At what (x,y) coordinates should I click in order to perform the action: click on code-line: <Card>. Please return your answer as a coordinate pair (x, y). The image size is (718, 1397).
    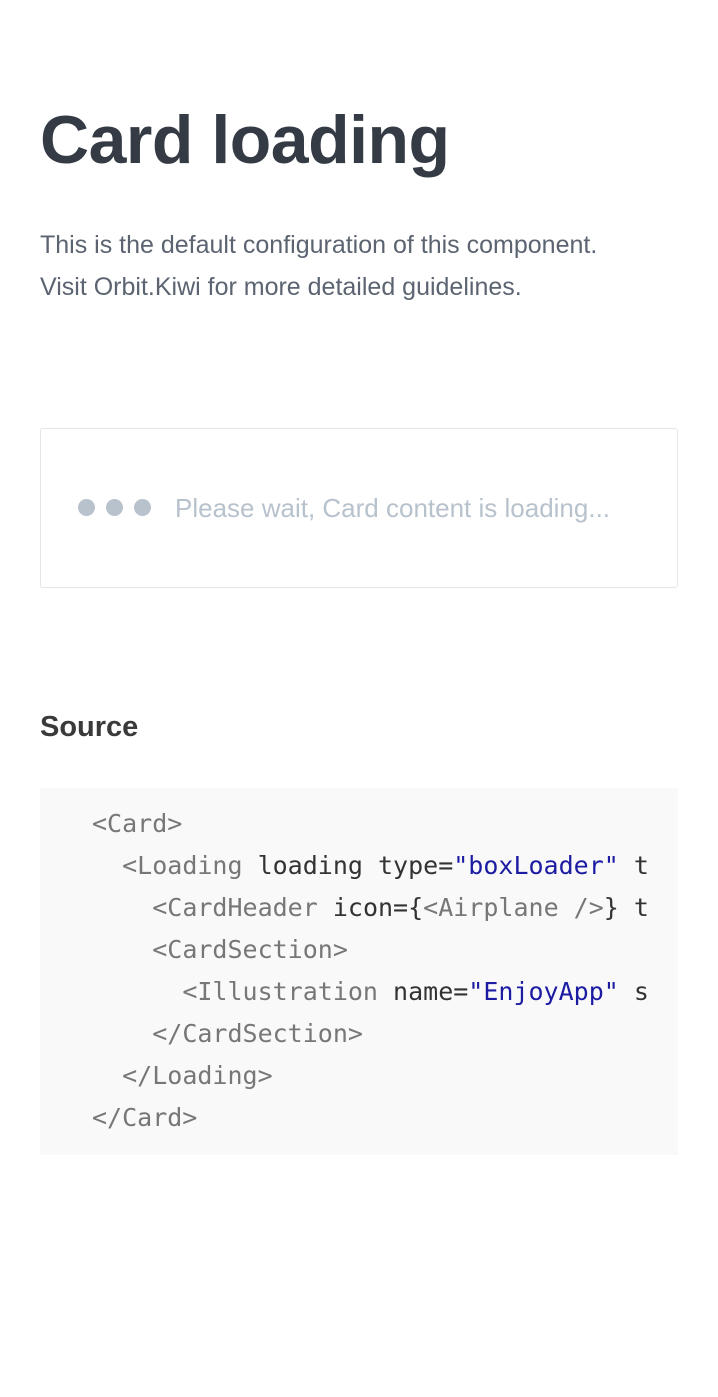
    Looking at the image, I should click on (370, 824).